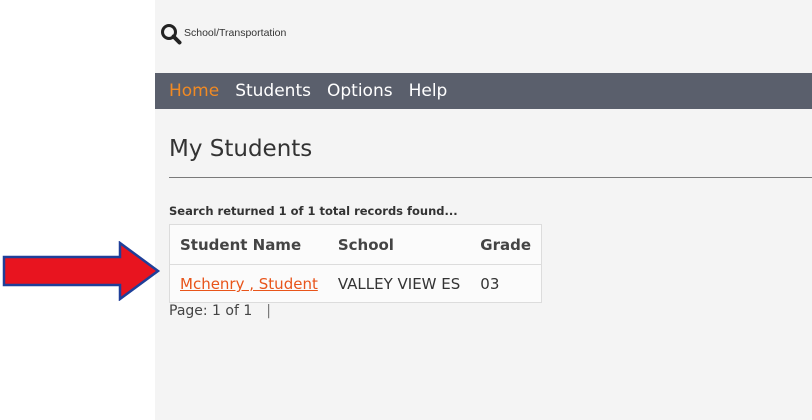 This screenshot has width=812, height=420. I want to click on column-header-student-name: Student Name, so click(248, 244).